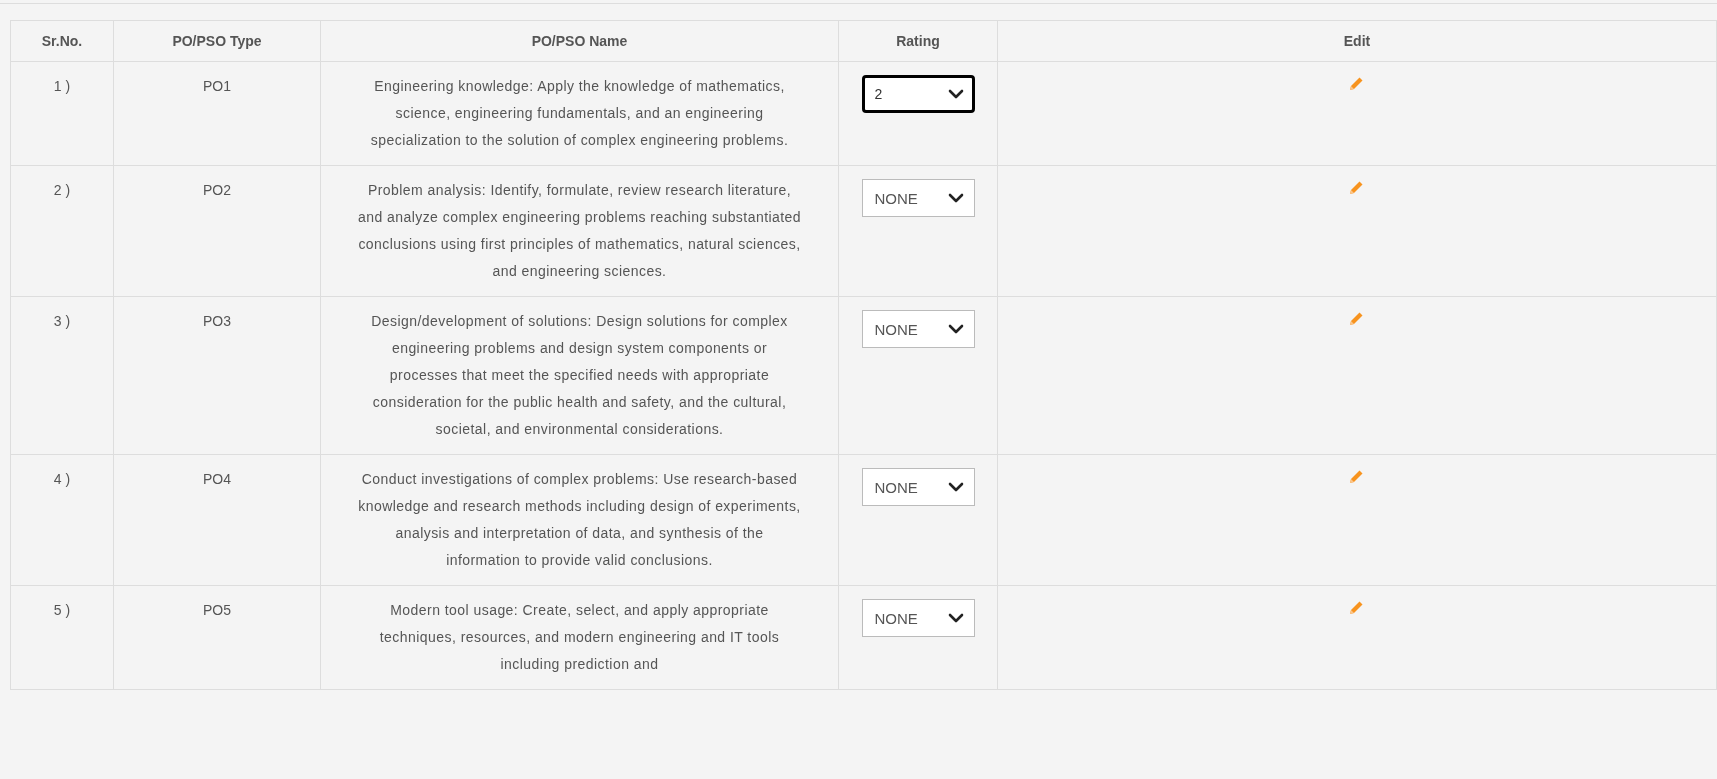 This screenshot has height=779, width=1717. Describe the element at coordinates (217, 610) in the screenshot. I see `outcome-code: PO5` at that location.